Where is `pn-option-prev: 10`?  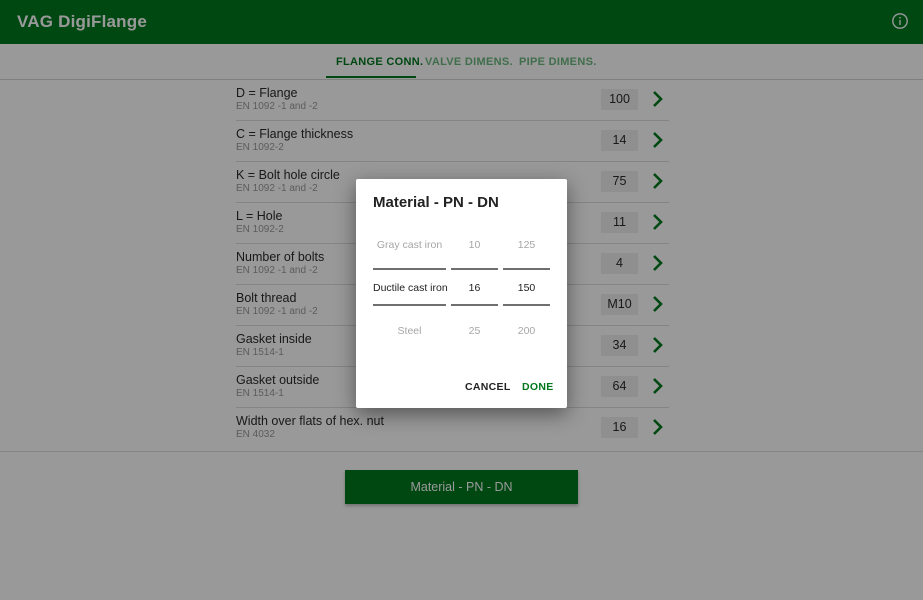
pn-option-prev: 10 is located at coordinates (474, 245).